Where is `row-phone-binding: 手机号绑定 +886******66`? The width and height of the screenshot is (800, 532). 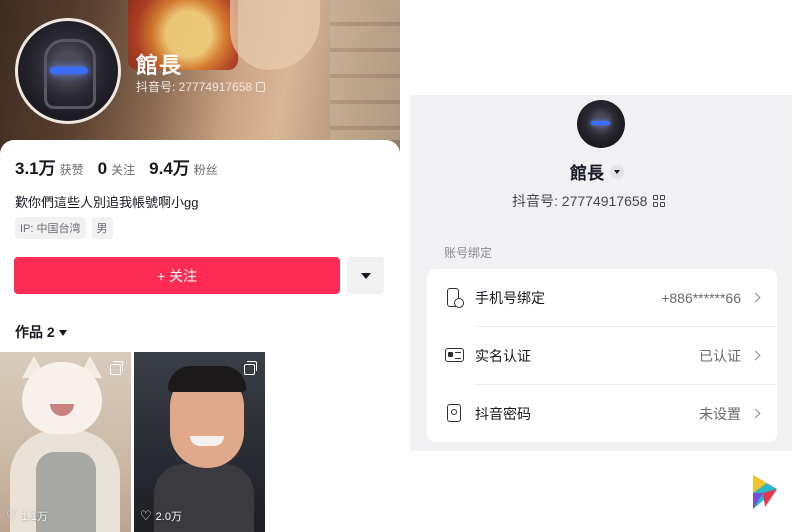 row-phone-binding: 手机号绑定 +886******66 is located at coordinates (602, 297).